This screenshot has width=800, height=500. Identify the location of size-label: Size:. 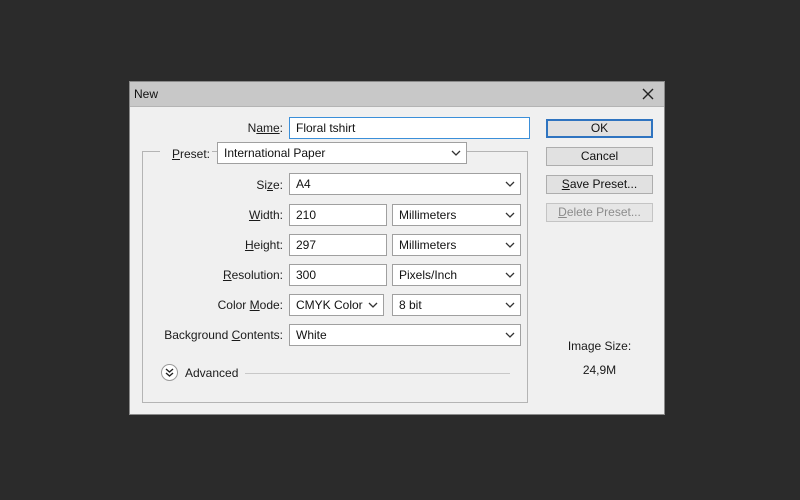
(236, 185).